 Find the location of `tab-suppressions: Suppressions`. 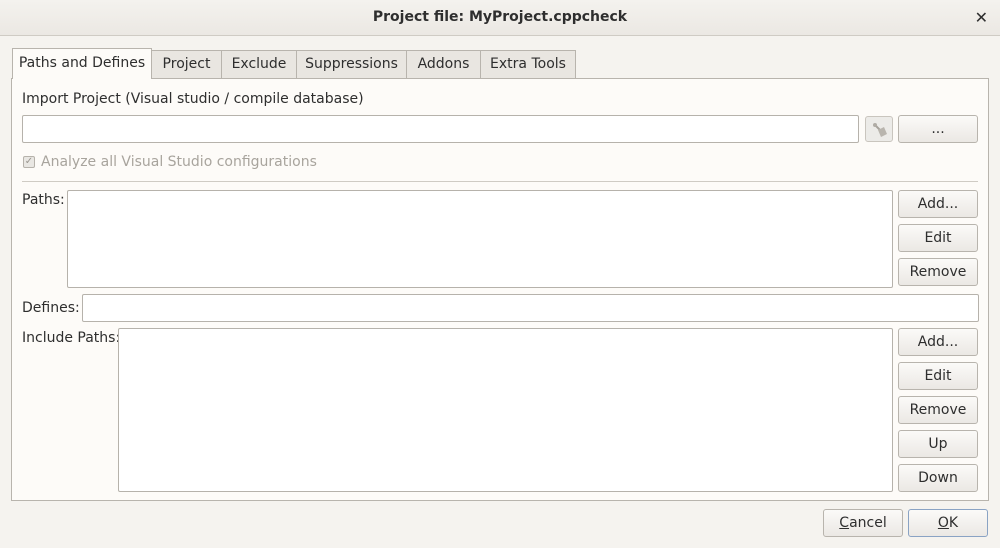

tab-suppressions: Suppressions is located at coordinates (351, 64).